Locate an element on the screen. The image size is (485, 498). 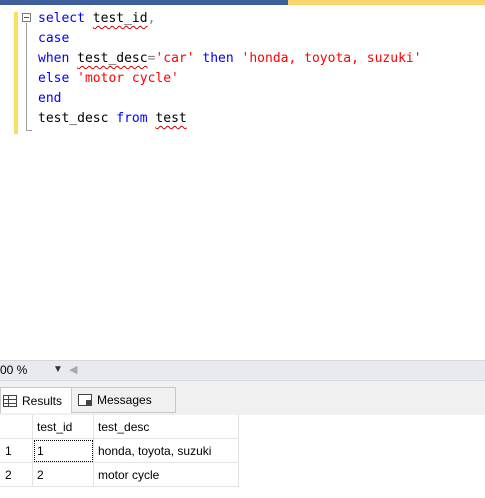
code-line: else 'motor cycle' is located at coordinates (230, 79).